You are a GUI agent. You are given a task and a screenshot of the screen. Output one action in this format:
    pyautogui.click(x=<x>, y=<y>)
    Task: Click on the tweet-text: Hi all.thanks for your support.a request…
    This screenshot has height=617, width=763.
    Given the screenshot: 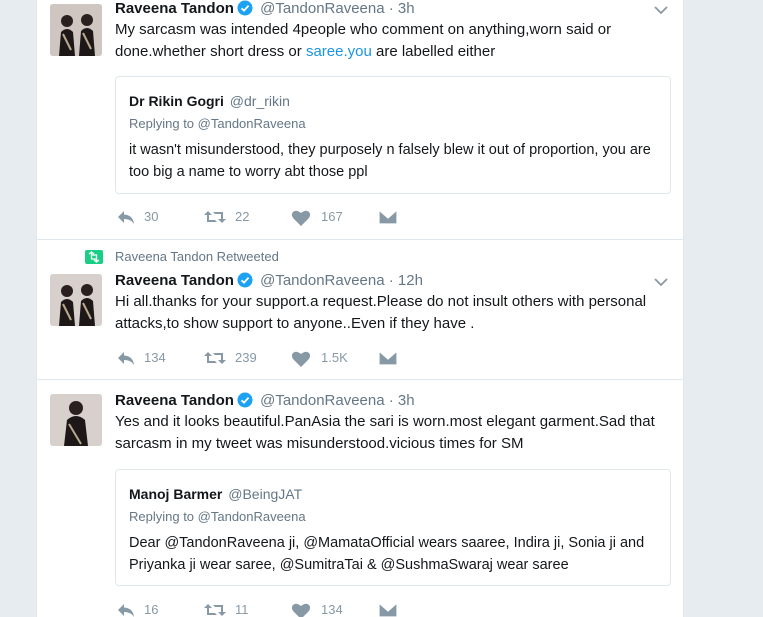 What is the action you would take?
    pyautogui.click(x=381, y=312)
    